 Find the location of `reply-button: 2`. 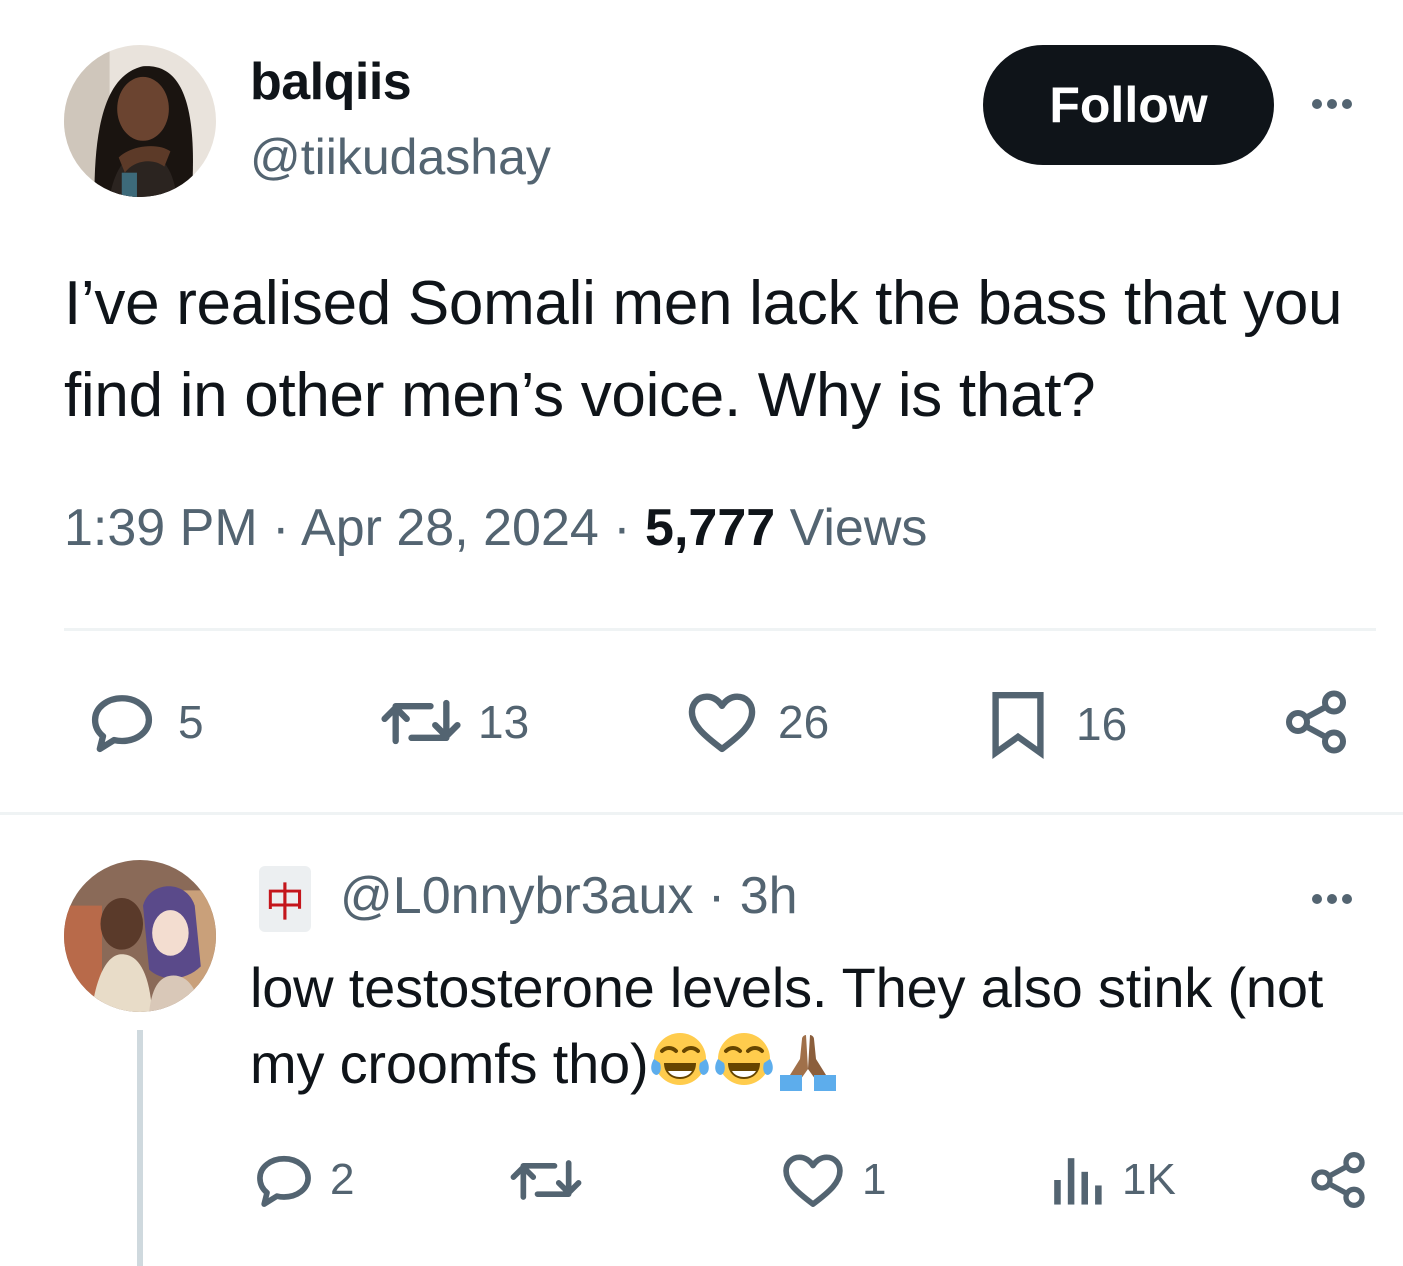

reply-button: 2 is located at coordinates (302, 1180).